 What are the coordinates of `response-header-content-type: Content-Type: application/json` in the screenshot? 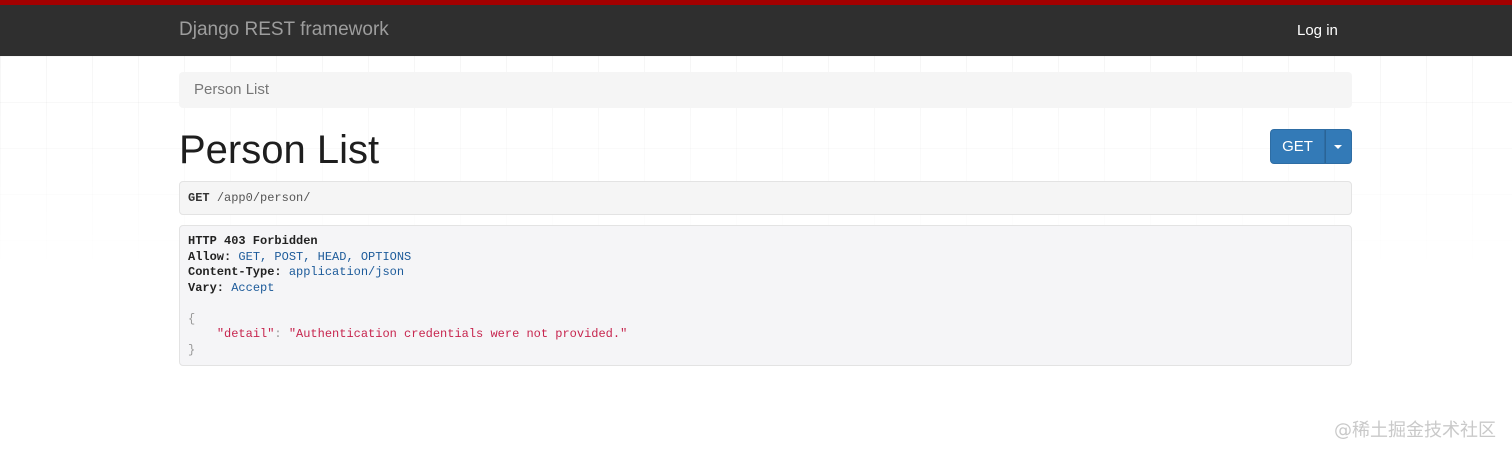 It's located at (765, 273).